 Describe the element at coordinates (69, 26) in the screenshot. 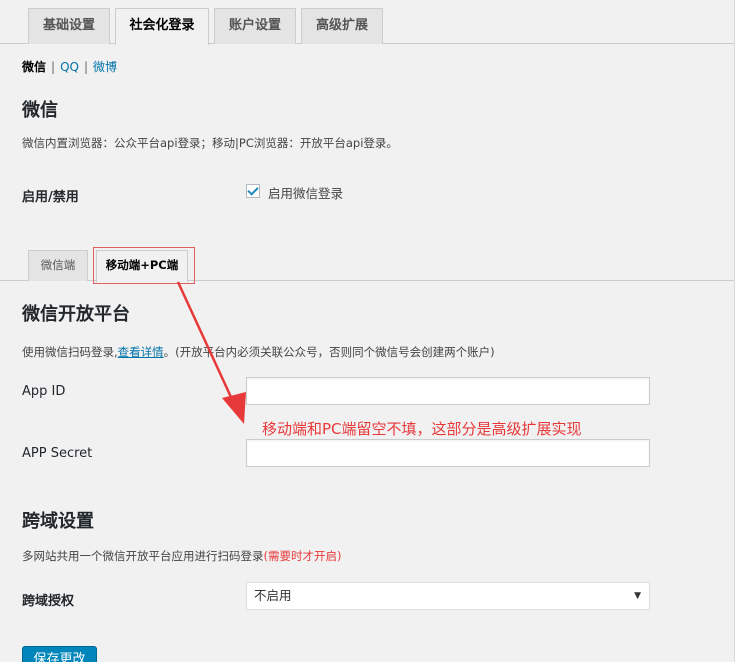

I see `tab-basic-settings: 基础设置` at that location.